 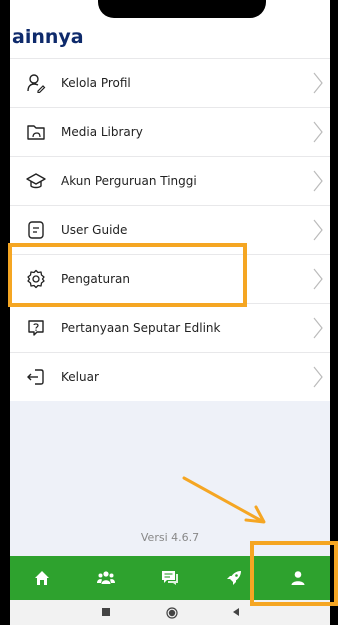 I want to click on menu-item-akun-perguruan-tinggi: Akun Perguruan Tinggi, so click(x=170, y=180).